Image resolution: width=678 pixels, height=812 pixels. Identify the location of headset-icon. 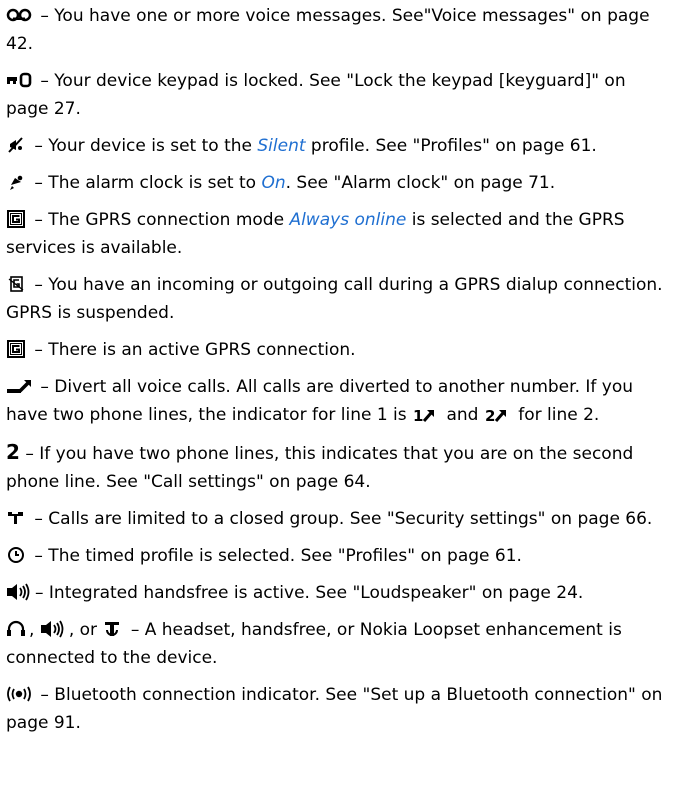
(16, 629).